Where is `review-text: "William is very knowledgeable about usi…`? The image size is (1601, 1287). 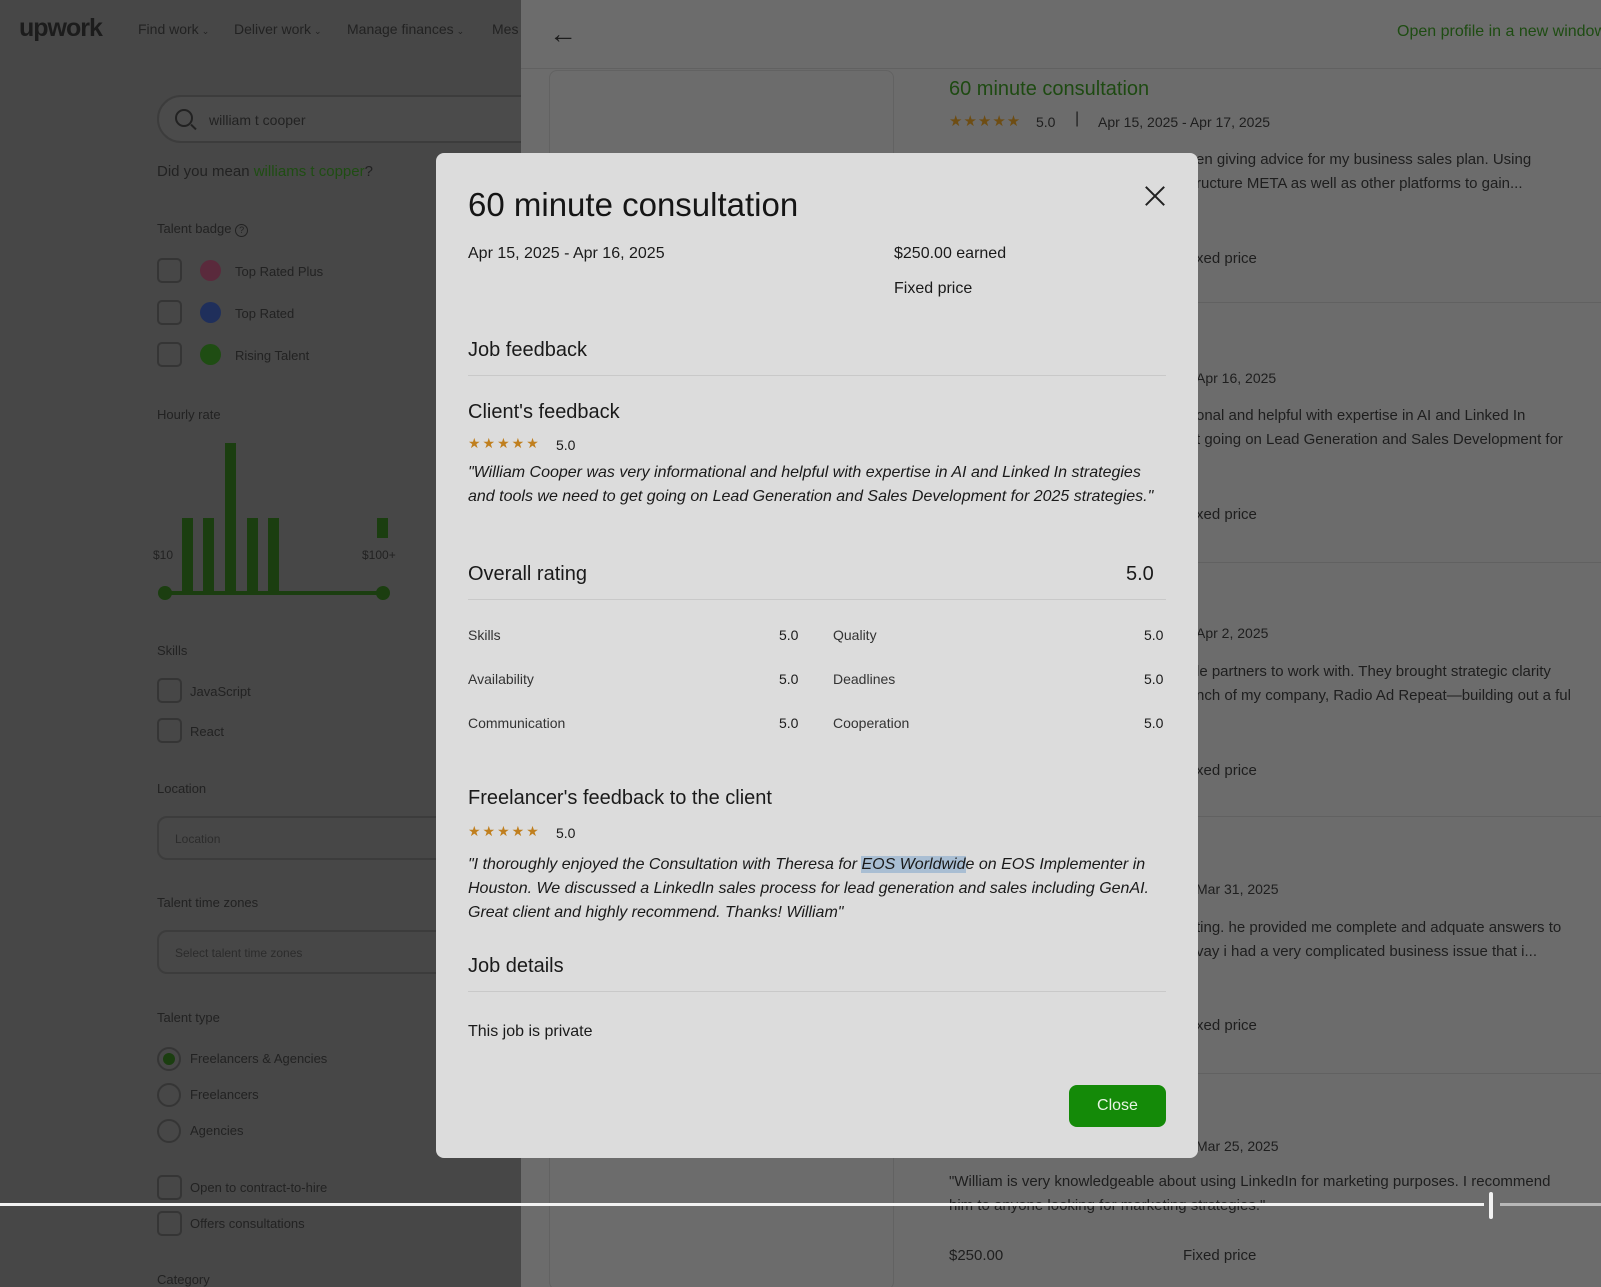 review-text: "William is very knowledgeable about usi… is located at coordinates (1249, 1194).